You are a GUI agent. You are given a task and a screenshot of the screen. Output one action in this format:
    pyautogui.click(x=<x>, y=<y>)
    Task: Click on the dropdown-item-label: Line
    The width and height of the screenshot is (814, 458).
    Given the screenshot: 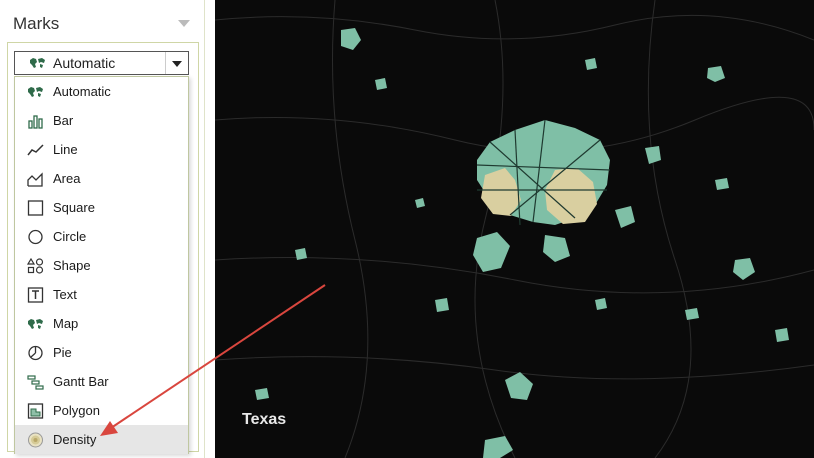 What is the action you would take?
    pyautogui.click(x=65, y=149)
    